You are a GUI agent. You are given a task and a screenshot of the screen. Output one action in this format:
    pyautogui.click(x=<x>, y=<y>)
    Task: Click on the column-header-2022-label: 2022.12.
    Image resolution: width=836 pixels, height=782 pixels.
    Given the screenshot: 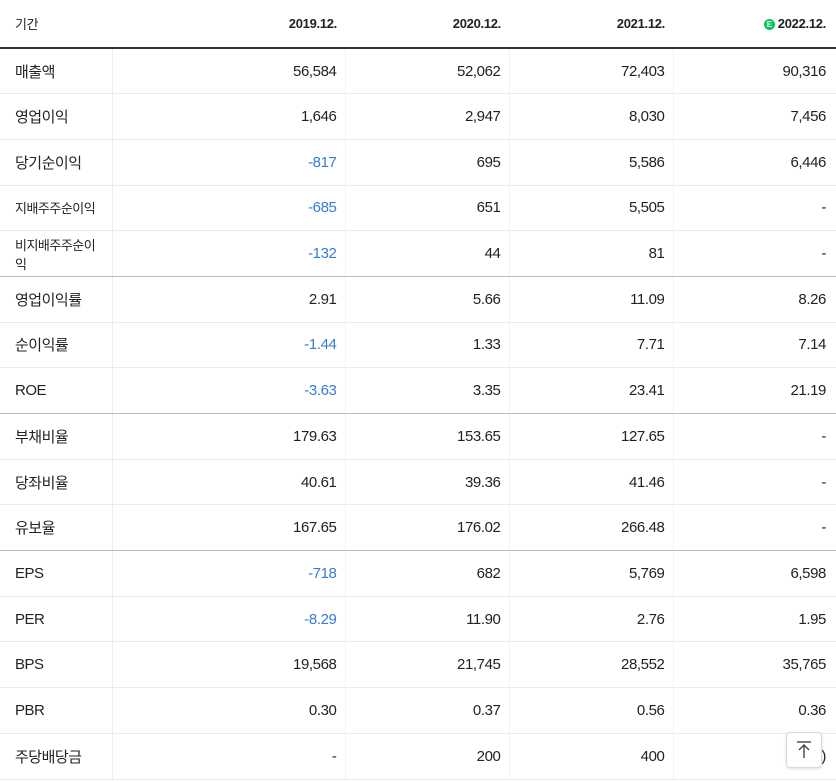 What is the action you would take?
    pyautogui.click(x=802, y=23)
    